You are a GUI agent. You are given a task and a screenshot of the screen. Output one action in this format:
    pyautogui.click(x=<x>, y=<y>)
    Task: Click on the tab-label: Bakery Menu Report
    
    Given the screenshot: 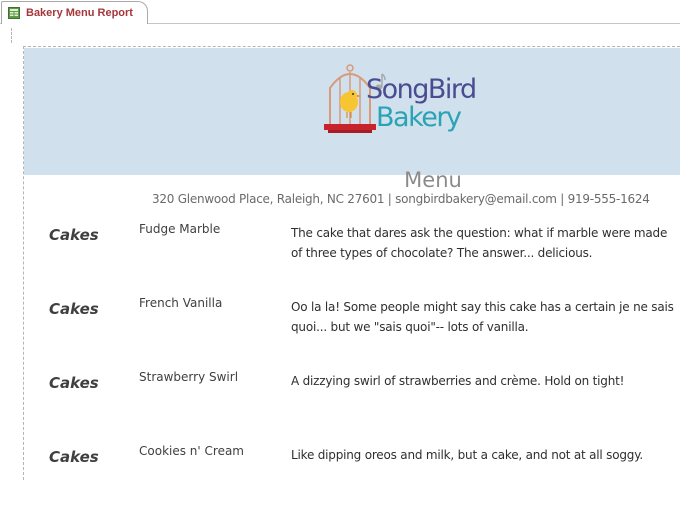 What is the action you would take?
    pyautogui.click(x=79, y=13)
    